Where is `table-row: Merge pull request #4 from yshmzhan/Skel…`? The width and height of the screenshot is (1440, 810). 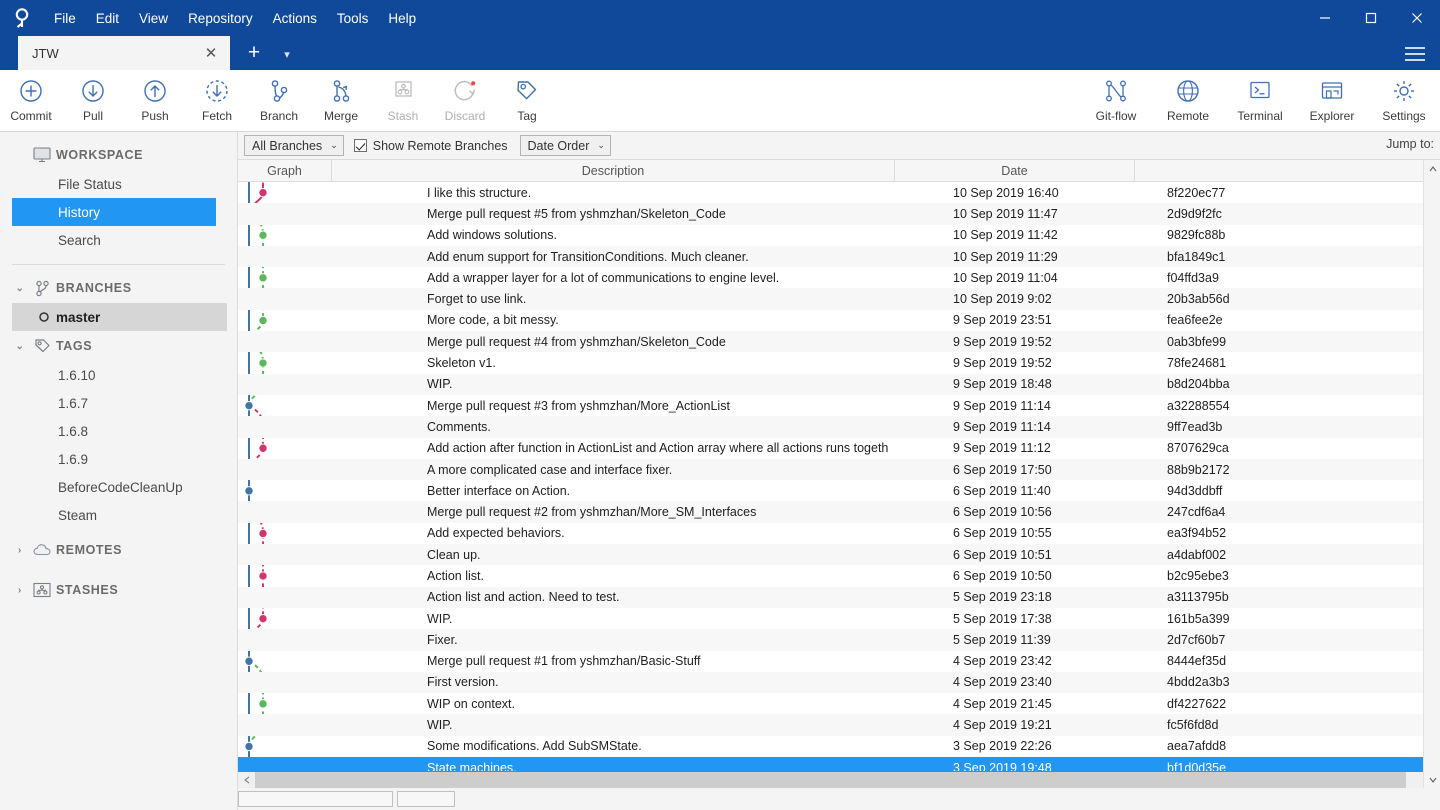
table-row: Merge pull request #4 from yshmzhan/Skel… is located at coordinates (830, 342).